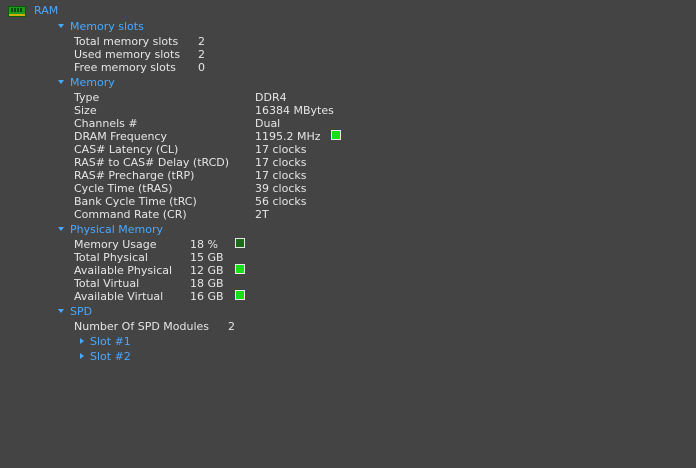  Describe the element at coordinates (294, 110) in the screenshot. I see `row-value: 16384 MBytes` at that location.